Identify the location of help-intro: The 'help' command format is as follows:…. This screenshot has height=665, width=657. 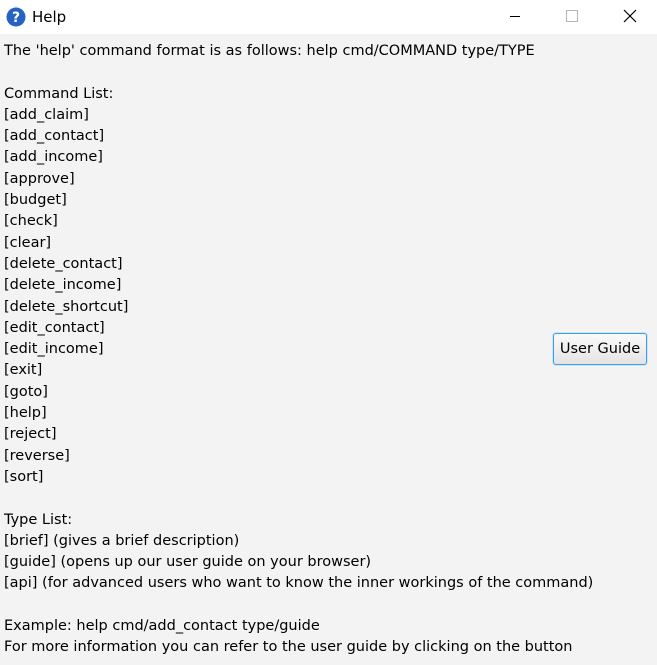
(269, 51).